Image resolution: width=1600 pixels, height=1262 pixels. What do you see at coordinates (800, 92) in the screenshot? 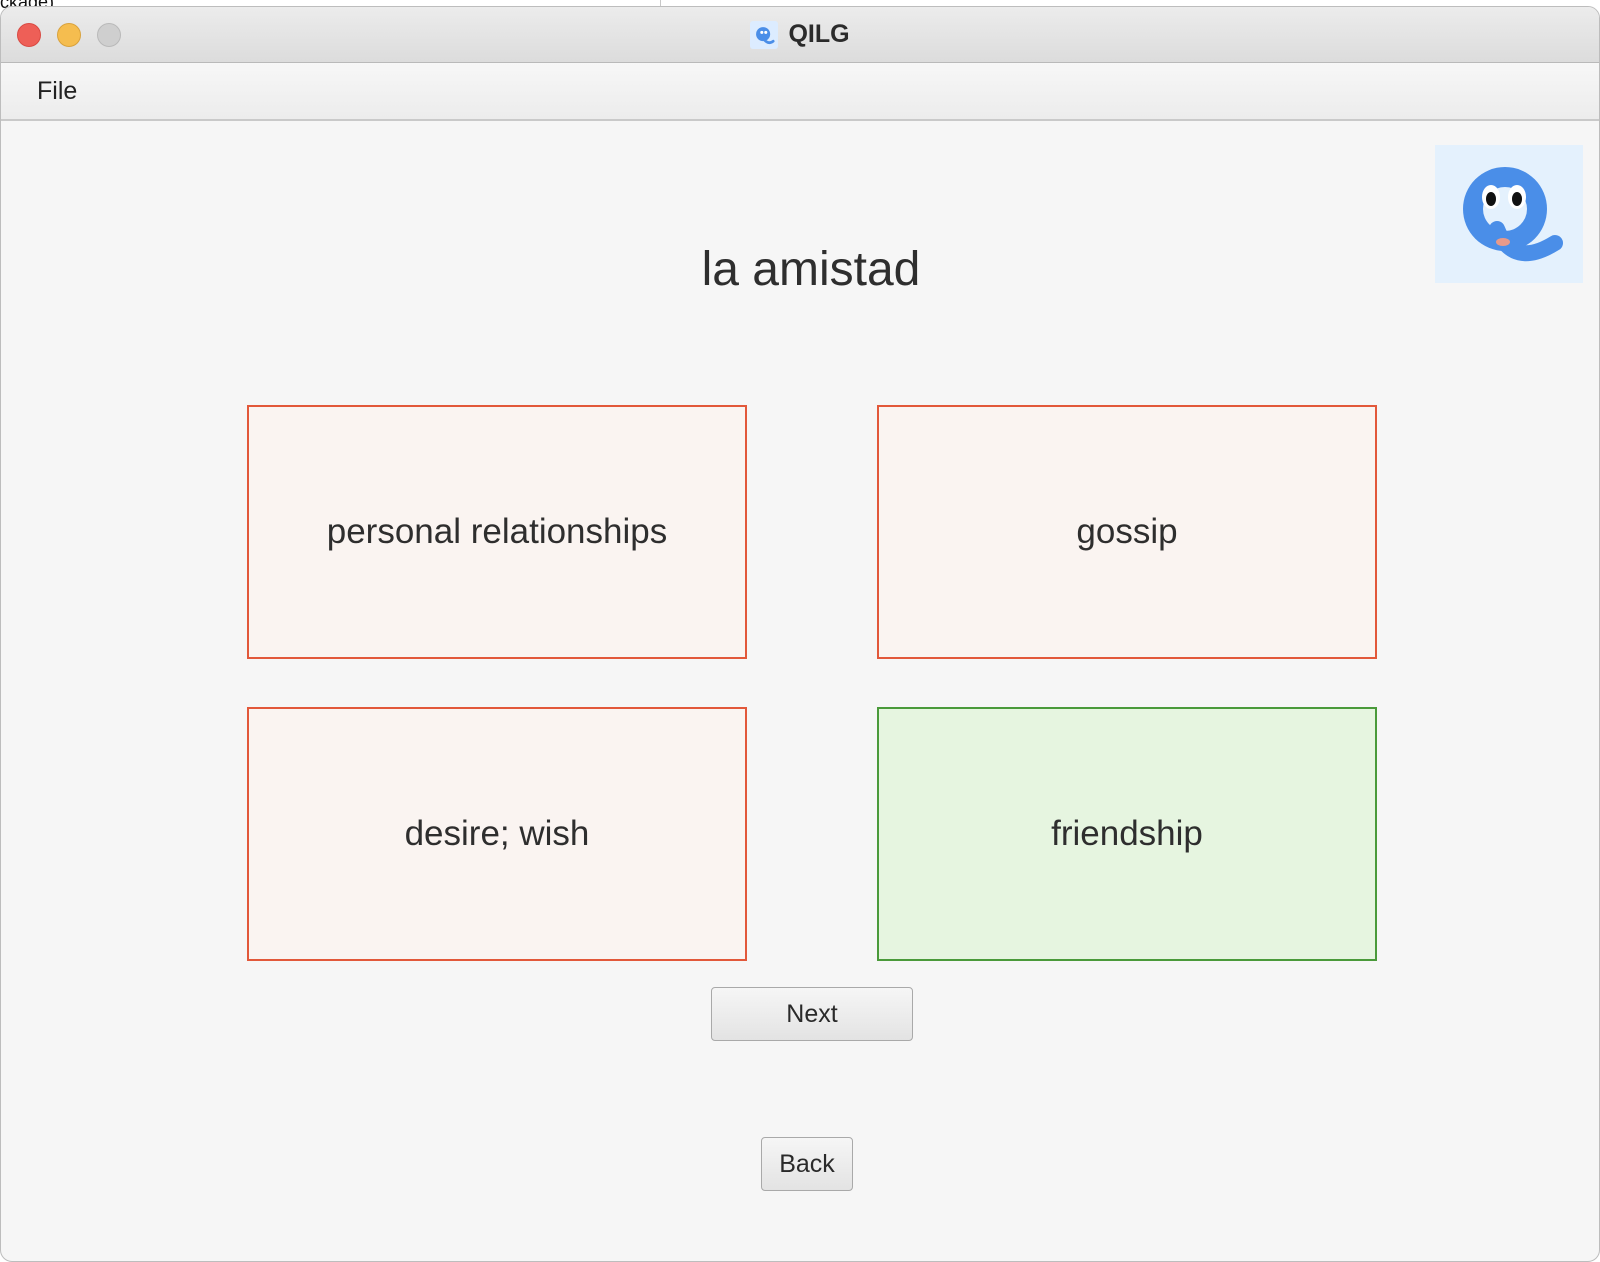
I see `menu-bar: File` at bounding box center [800, 92].